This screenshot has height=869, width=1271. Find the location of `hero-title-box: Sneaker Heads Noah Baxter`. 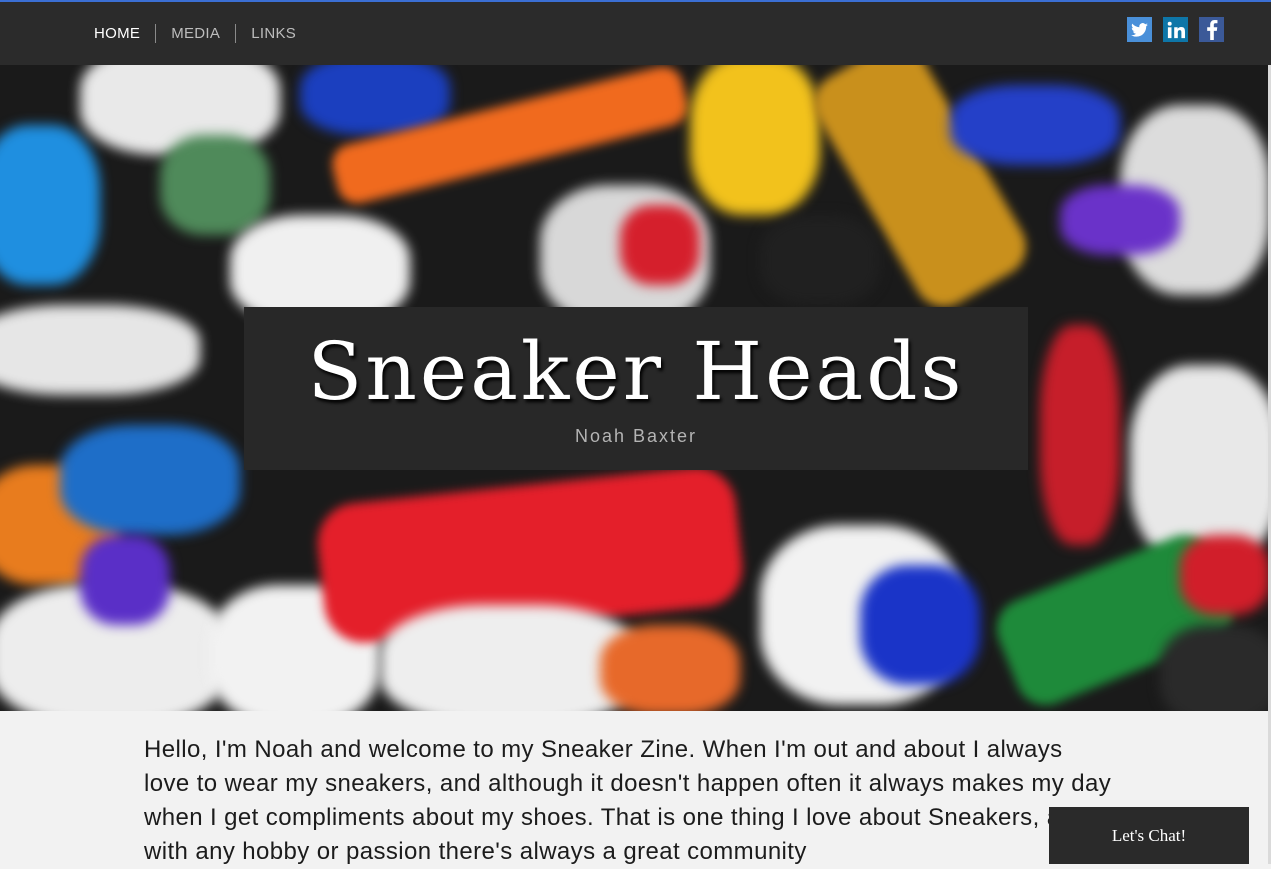

hero-title-box: Sneaker Heads Noah Baxter is located at coordinates (636, 388).